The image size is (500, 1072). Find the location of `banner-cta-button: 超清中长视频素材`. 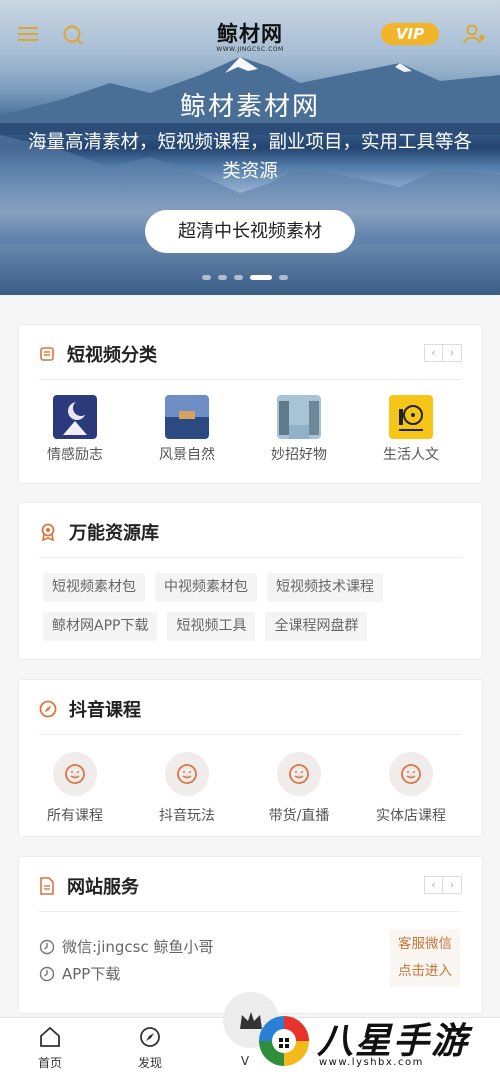

banner-cta-button: 超清中长视频素材 is located at coordinates (250, 231).